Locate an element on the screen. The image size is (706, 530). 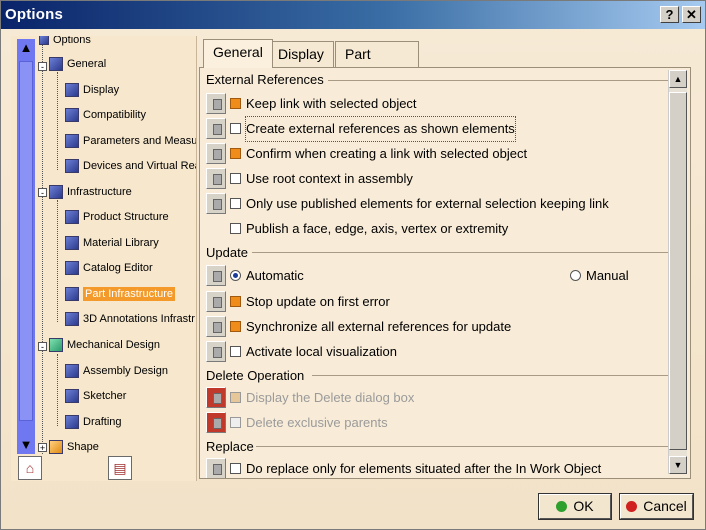
catalog-editor-icon is located at coordinates (72, 268).